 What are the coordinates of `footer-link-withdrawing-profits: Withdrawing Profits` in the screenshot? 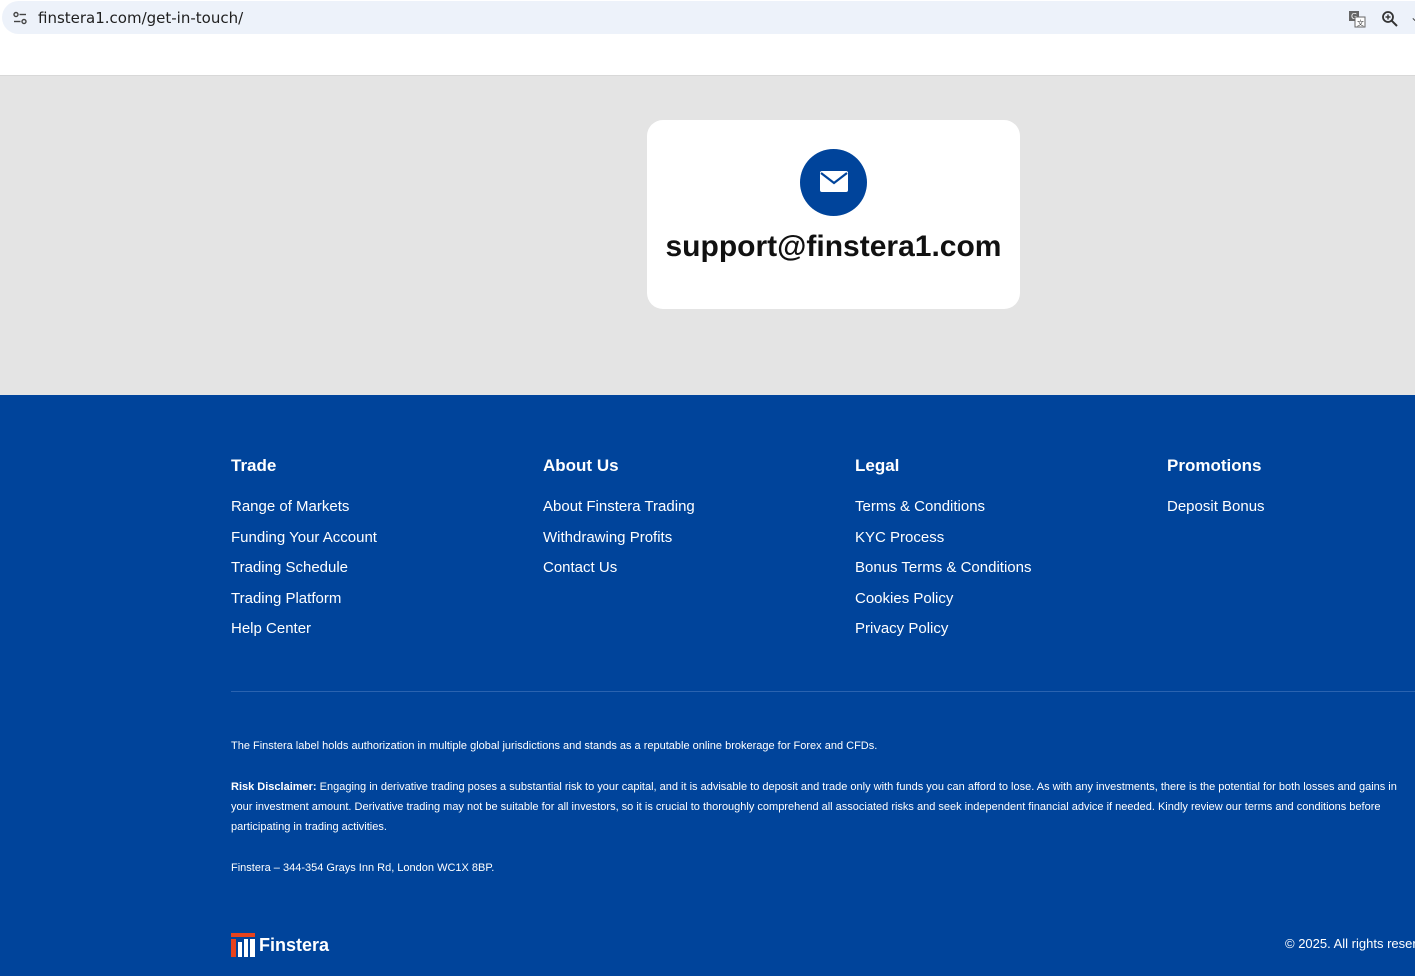 It's located at (619, 538).